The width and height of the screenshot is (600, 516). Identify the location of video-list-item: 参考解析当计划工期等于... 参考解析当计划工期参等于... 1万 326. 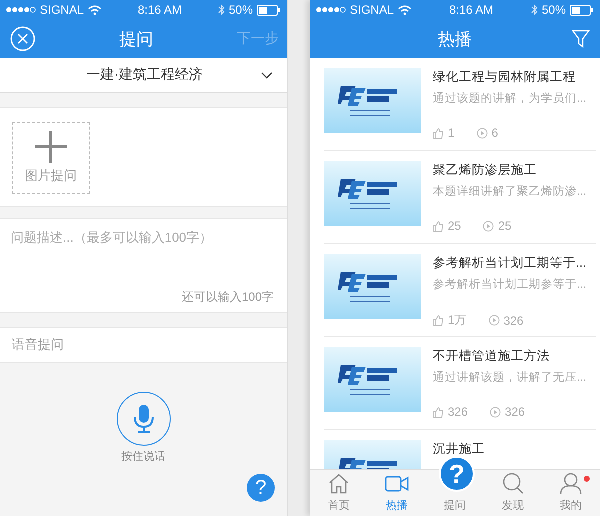
(460, 290).